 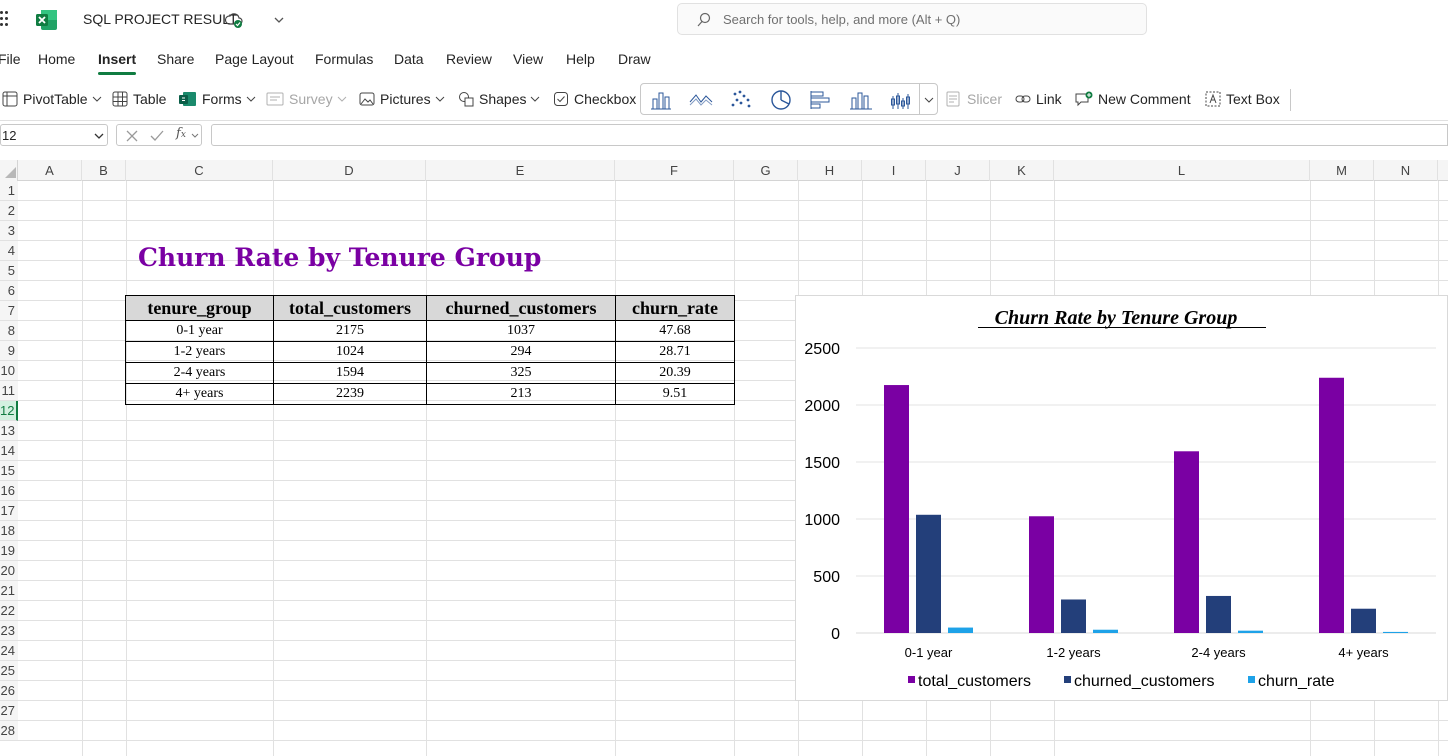 I want to click on formula-input, so click(x=829, y=135).